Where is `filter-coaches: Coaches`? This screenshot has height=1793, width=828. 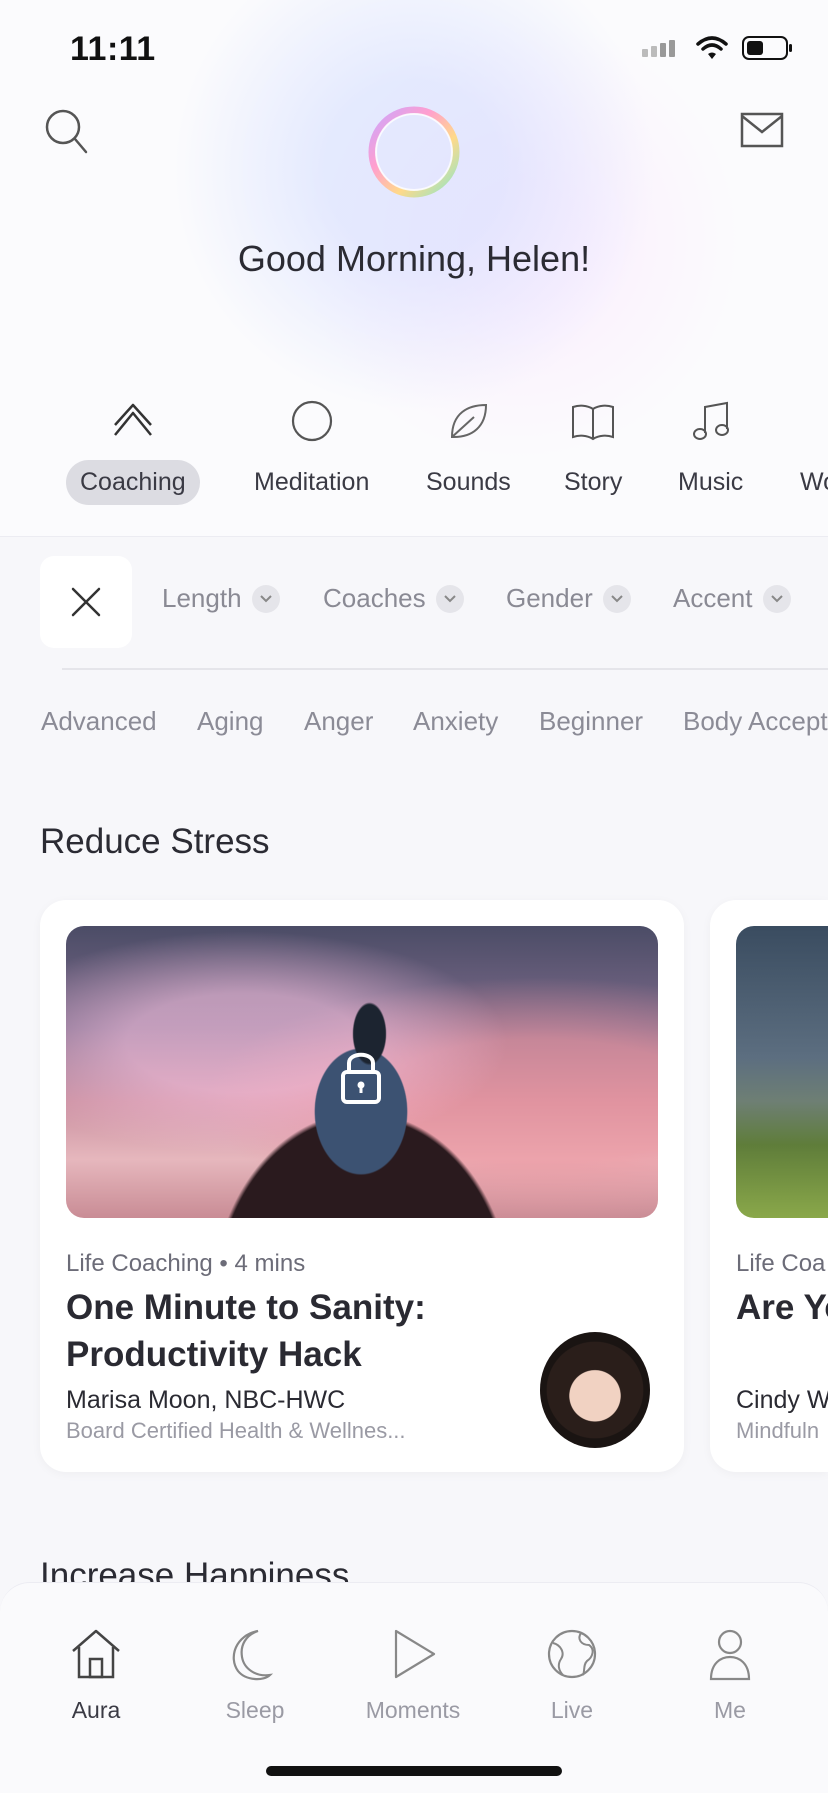
filter-coaches: Coaches is located at coordinates (393, 598).